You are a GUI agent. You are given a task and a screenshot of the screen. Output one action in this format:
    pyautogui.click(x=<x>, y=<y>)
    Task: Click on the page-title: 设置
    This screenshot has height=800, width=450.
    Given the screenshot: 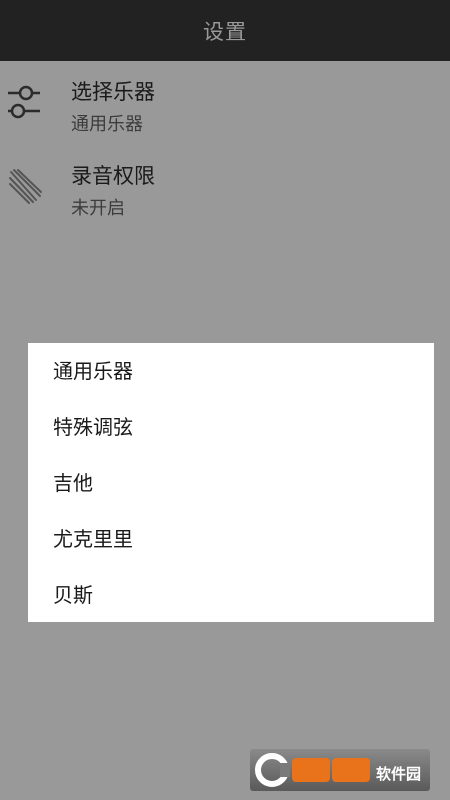 What is the action you would take?
    pyautogui.click(x=225, y=31)
    